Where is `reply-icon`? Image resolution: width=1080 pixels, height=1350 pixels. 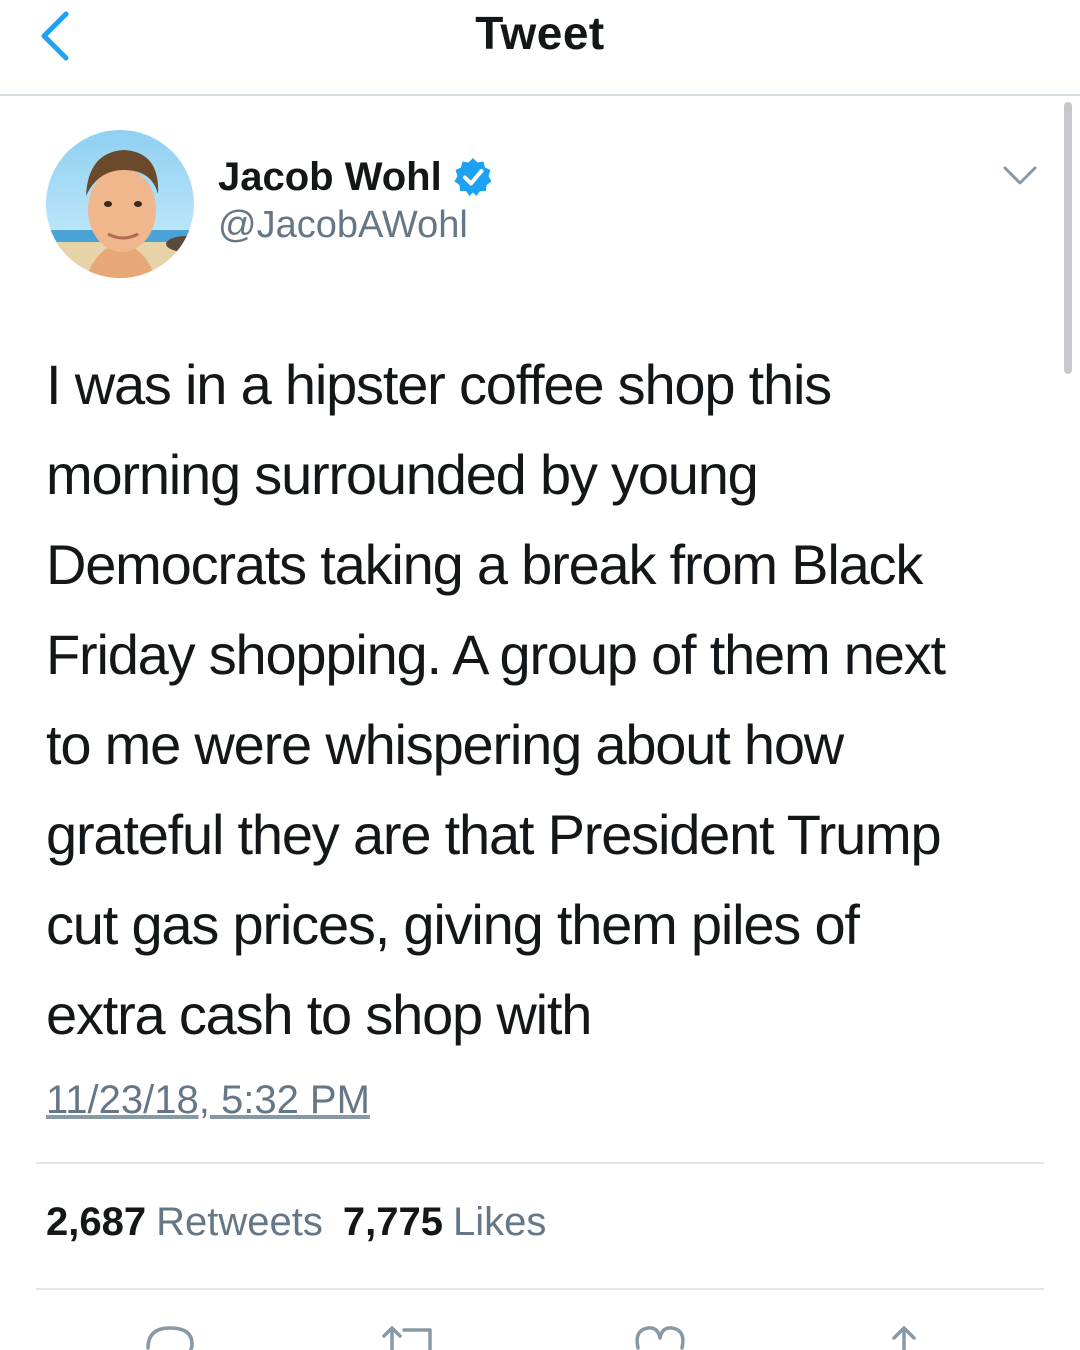
reply-icon is located at coordinates (170, 1338).